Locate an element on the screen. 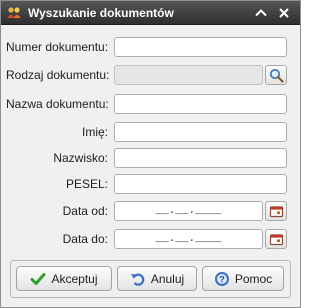 The width and height of the screenshot is (320, 308). last-name-label: Nazwisko: is located at coordinates (80, 158).